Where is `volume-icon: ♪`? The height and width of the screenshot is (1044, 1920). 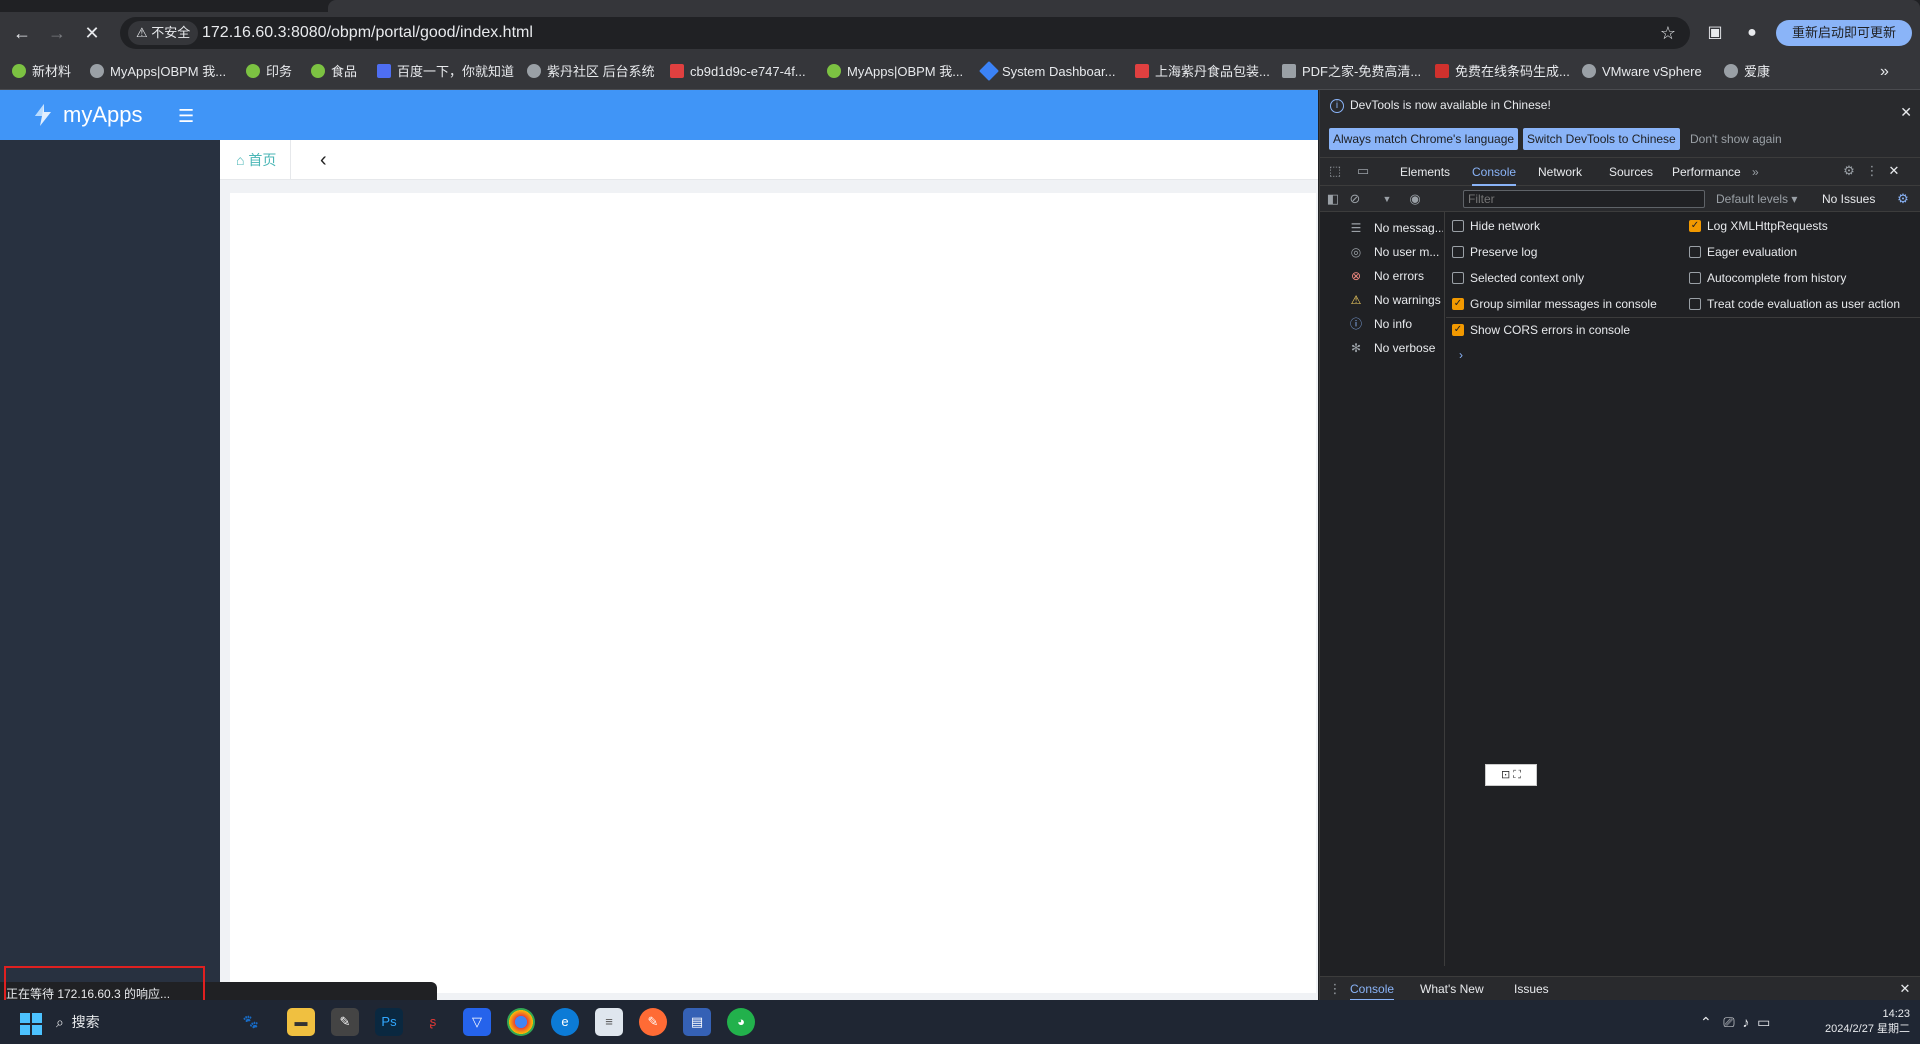
volume-icon: ♪ is located at coordinates (1745, 1022).